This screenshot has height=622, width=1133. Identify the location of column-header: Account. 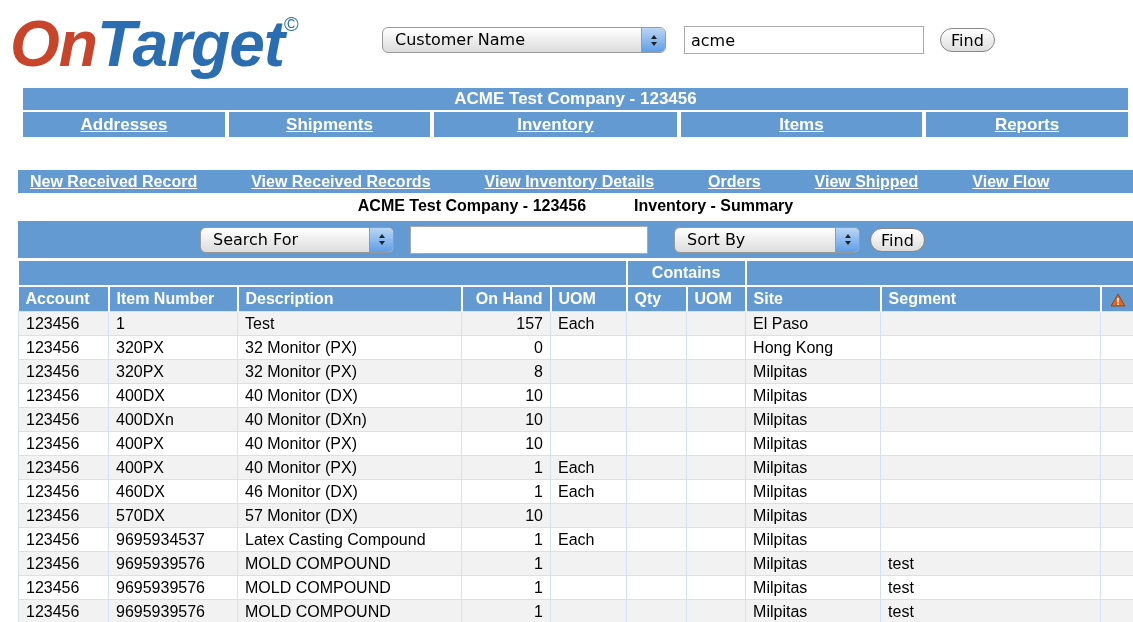
(63, 299).